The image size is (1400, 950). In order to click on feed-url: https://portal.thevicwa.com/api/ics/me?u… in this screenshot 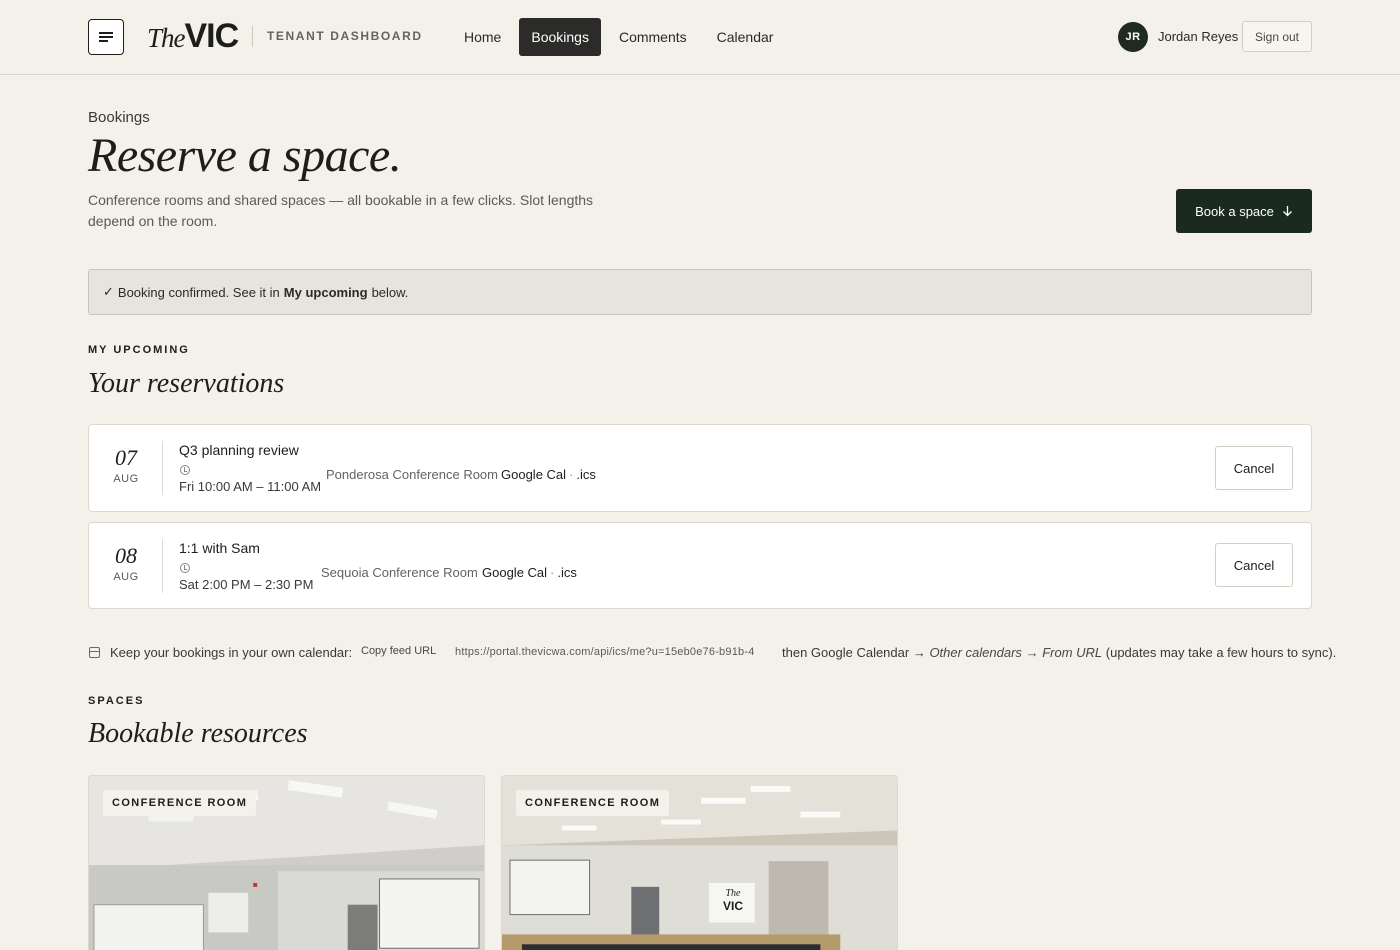, I will do `click(605, 652)`.